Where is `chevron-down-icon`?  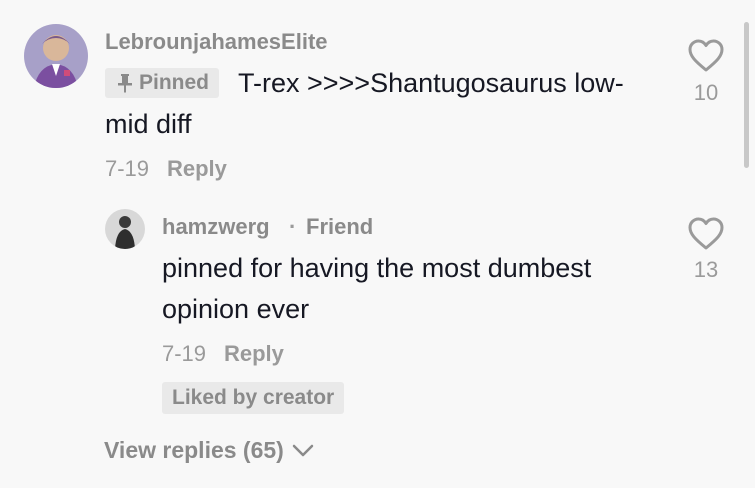
chevron-down-icon is located at coordinates (303, 450).